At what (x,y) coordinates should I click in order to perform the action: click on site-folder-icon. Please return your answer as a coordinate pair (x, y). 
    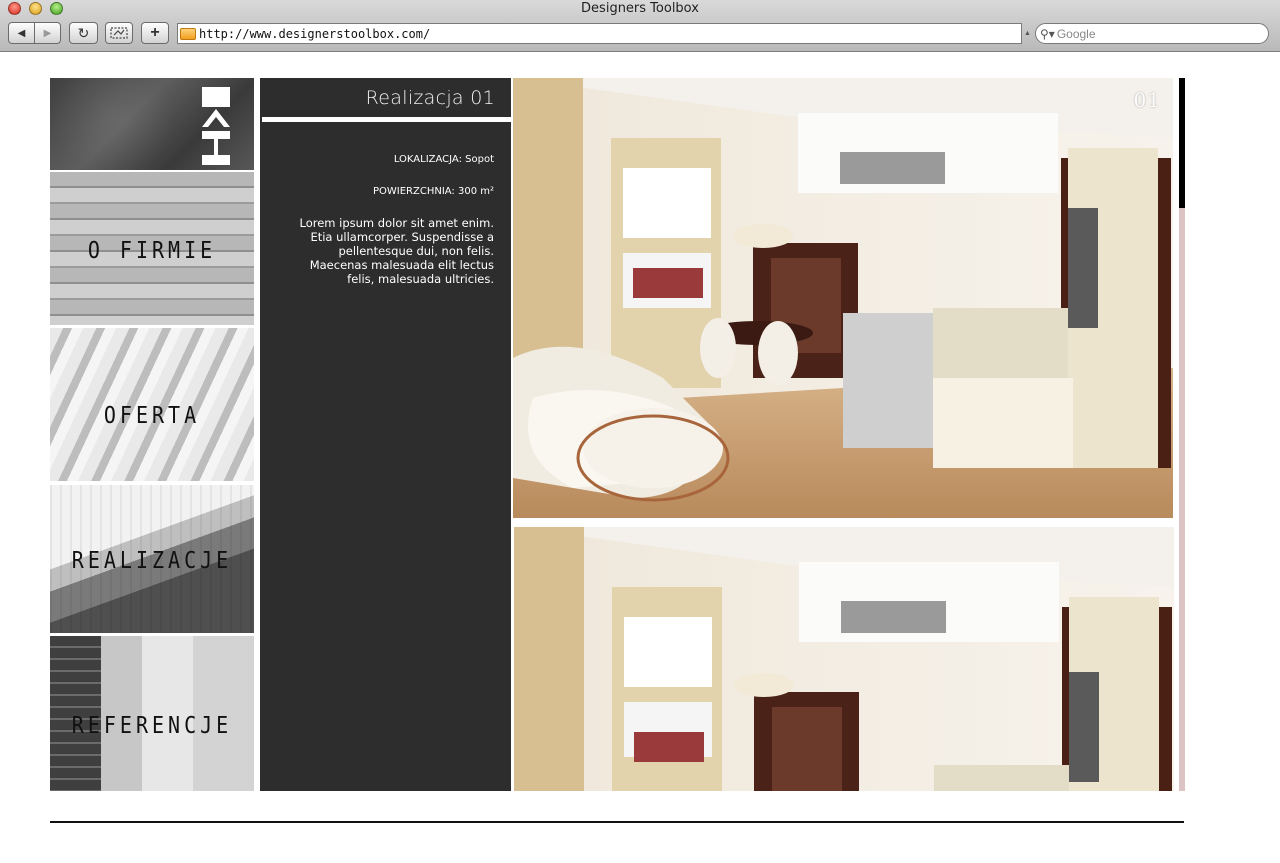
    Looking at the image, I should click on (188, 33).